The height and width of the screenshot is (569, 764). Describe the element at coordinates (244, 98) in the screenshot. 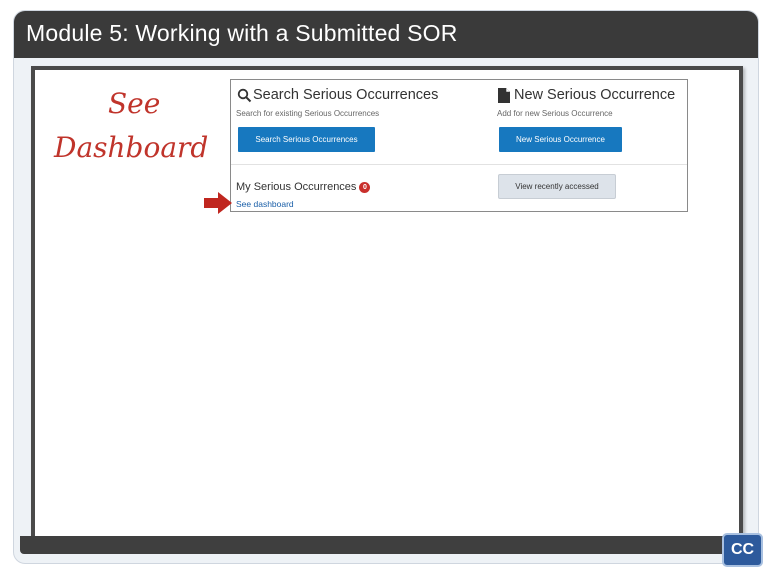

I see `search-icon` at that location.